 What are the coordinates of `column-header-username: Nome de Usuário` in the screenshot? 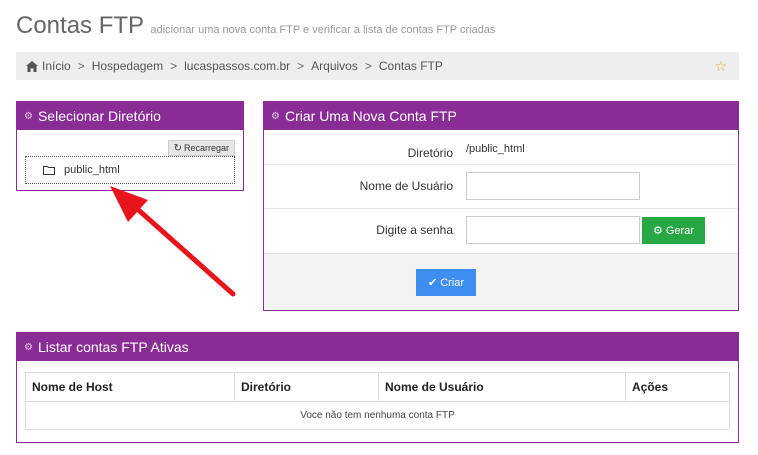 It's located at (502, 387).